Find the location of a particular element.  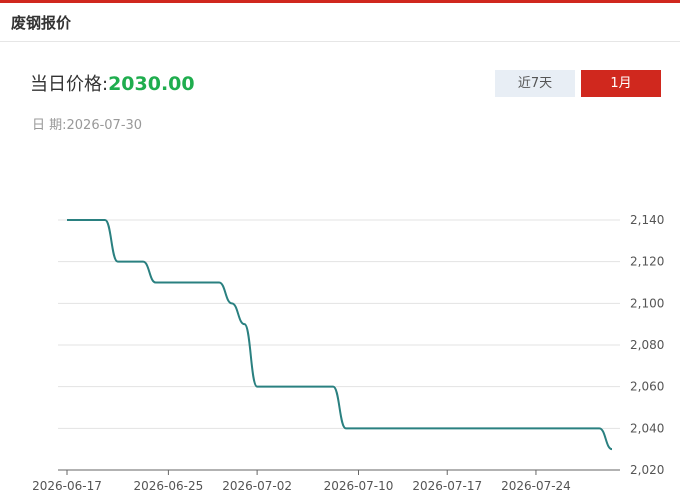

x-tick-label: 2026-06-25 is located at coordinates (169, 485).